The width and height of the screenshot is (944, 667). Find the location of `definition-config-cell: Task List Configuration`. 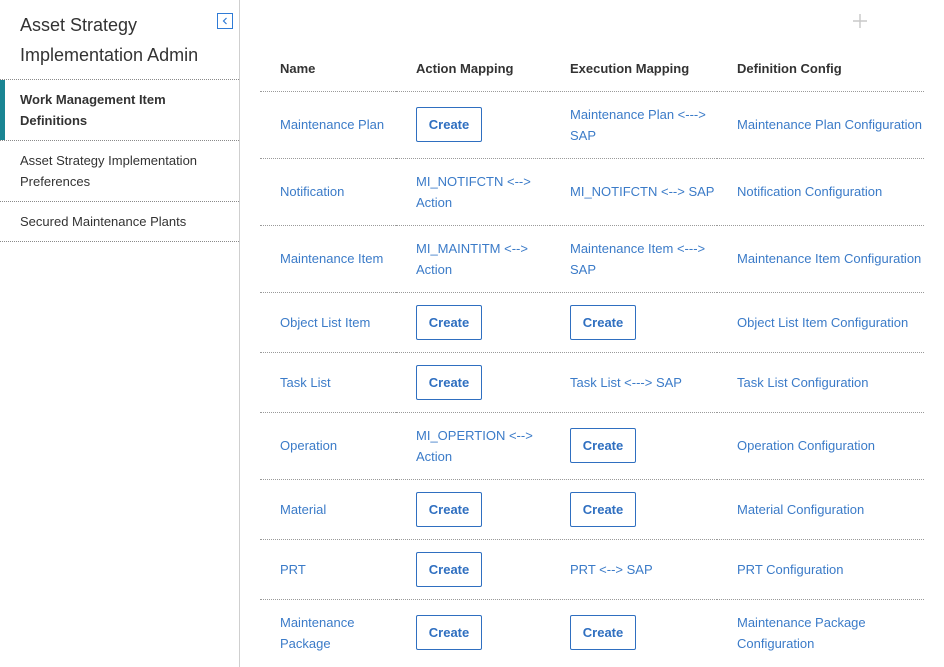

definition-config-cell: Task List Configuration is located at coordinates (820, 381).